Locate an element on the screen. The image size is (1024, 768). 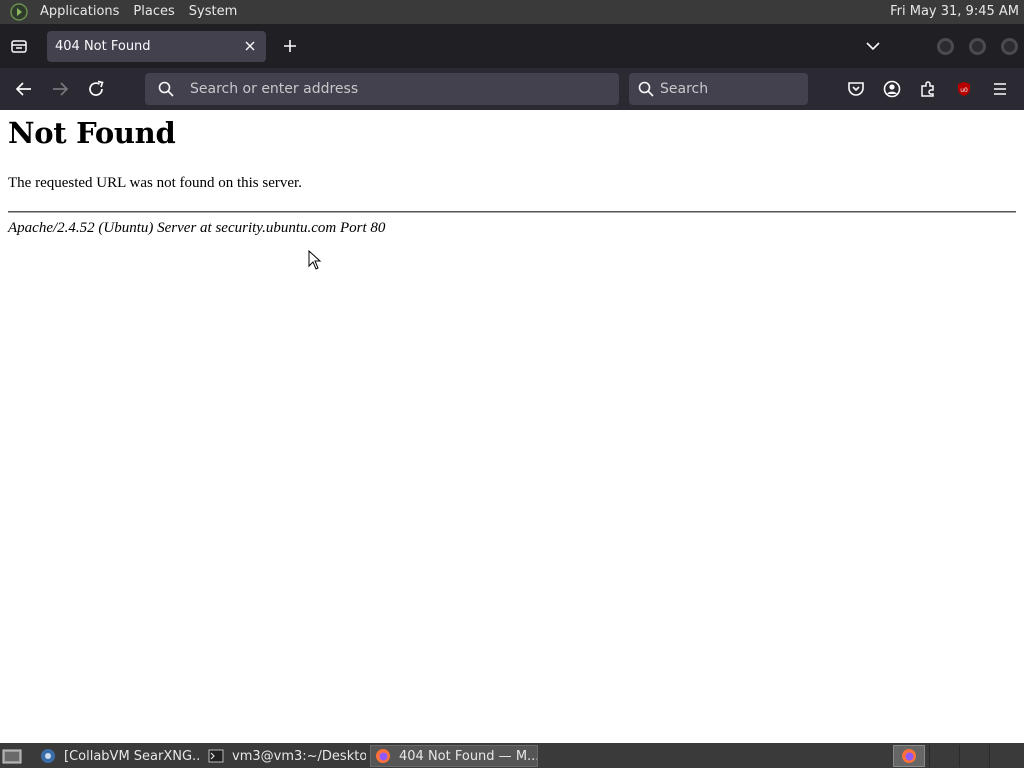
show-desktop-icon is located at coordinates (12, 756).